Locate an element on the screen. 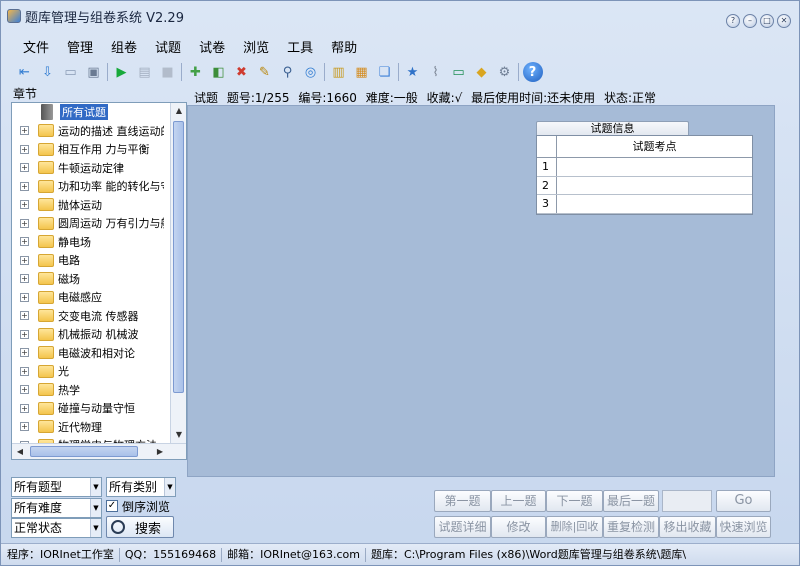 The width and height of the screenshot is (800, 566). add-question-icon: ✚ is located at coordinates (196, 72).